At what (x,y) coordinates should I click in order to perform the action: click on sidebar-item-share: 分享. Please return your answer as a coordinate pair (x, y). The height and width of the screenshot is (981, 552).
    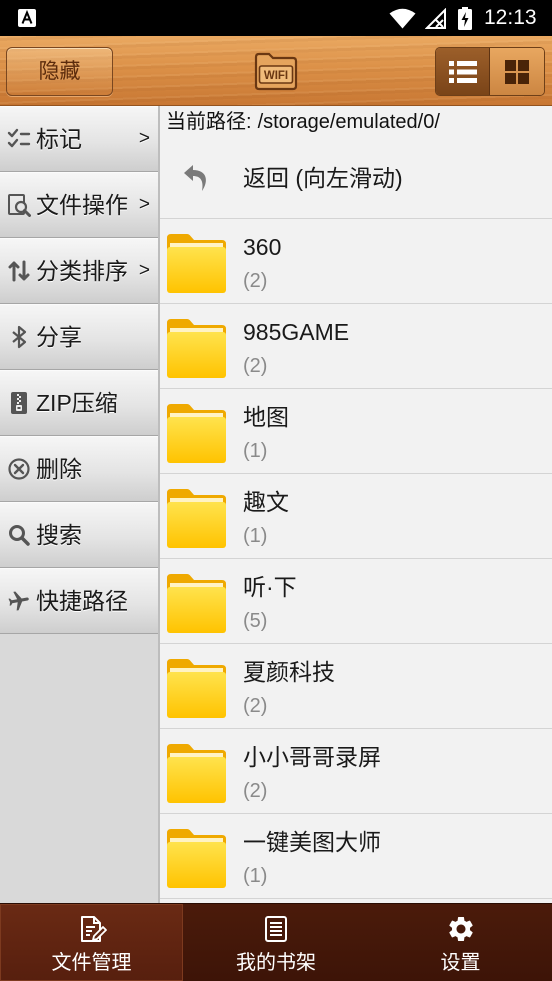
    Looking at the image, I should click on (79, 337).